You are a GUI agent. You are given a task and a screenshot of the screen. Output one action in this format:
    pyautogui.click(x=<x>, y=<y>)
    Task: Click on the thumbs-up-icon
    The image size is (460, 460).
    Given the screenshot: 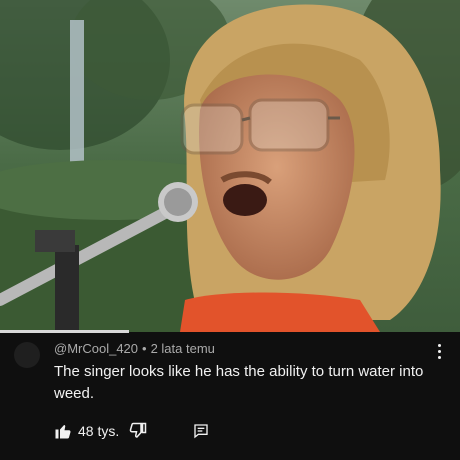 What is the action you would take?
    pyautogui.click(x=63, y=431)
    